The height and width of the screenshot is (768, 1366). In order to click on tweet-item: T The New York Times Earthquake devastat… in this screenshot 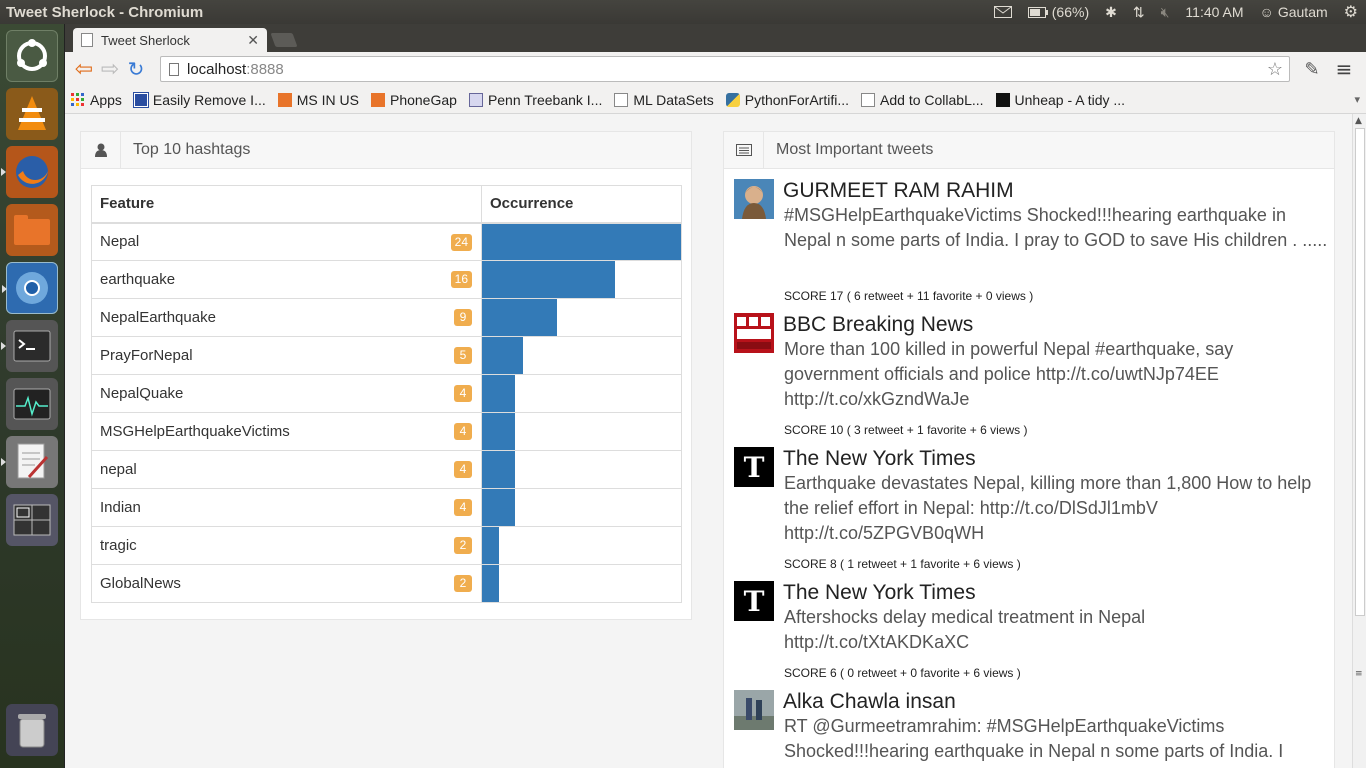, I will do `click(1034, 512)`.